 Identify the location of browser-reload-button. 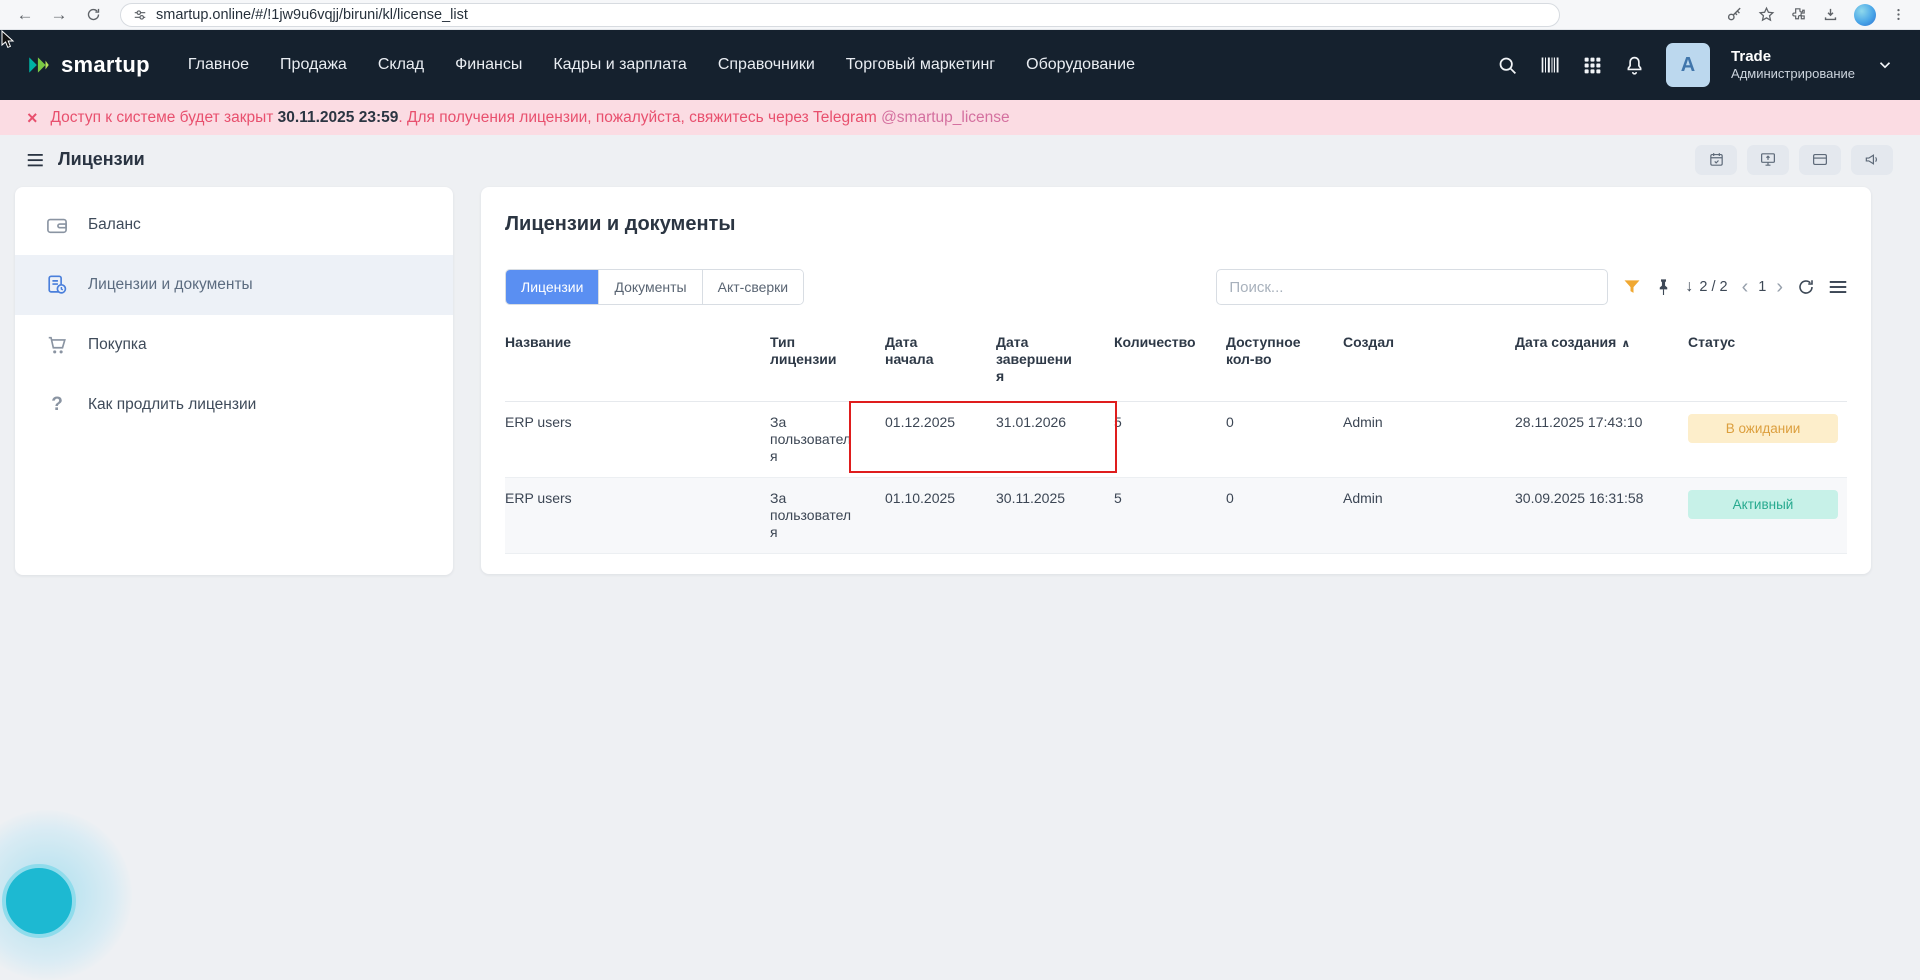
(93, 14).